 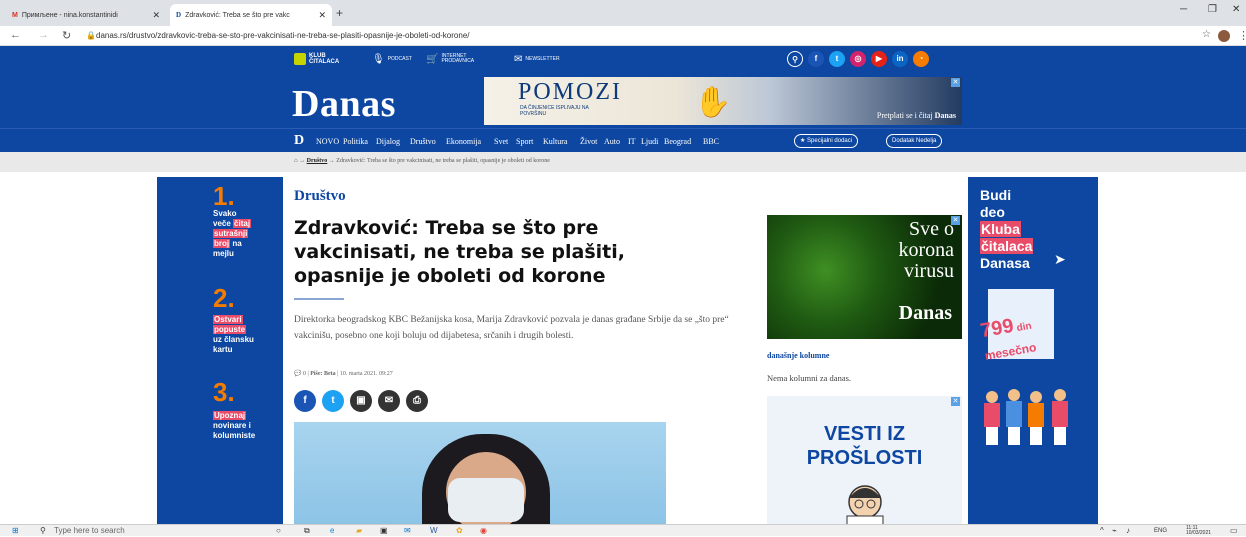 What do you see at coordinates (320, 196) in the screenshot?
I see `article-section: Društvo` at bounding box center [320, 196].